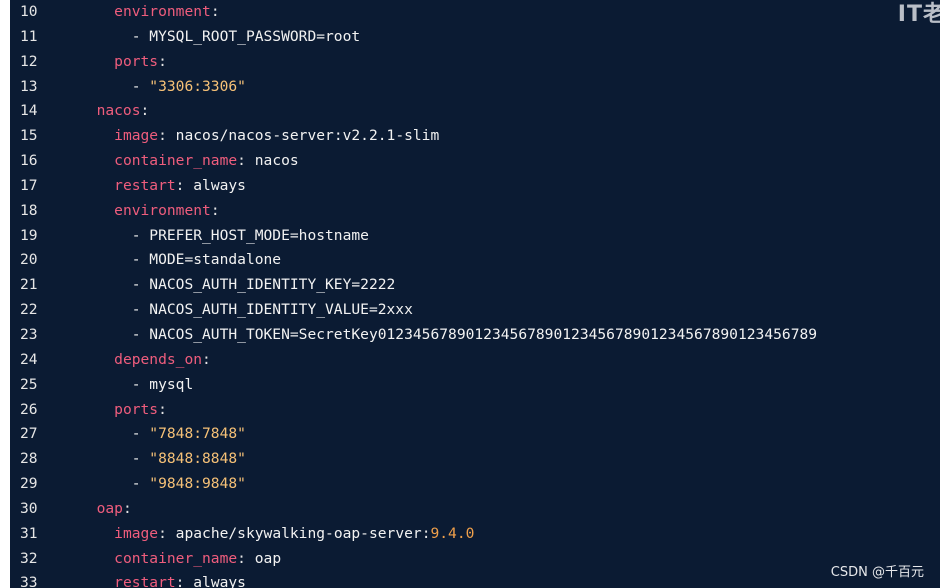 The width and height of the screenshot is (940, 588). Describe the element at coordinates (298, 533) in the screenshot. I see `code-token: apache/skywalking-oap-server` at that location.